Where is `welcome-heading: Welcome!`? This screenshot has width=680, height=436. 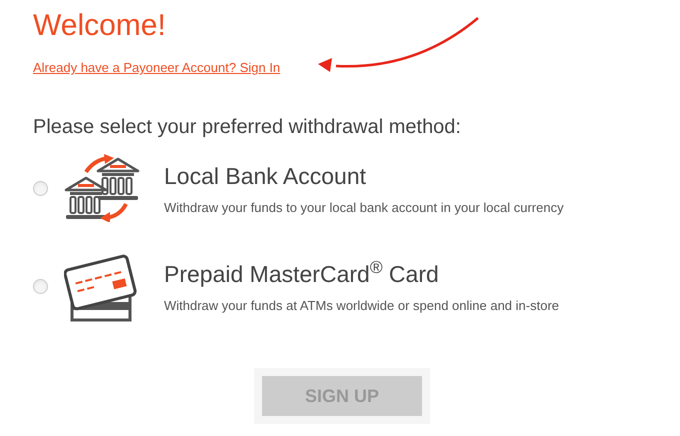 welcome-heading: Welcome! is located at coordinates (99, 26).